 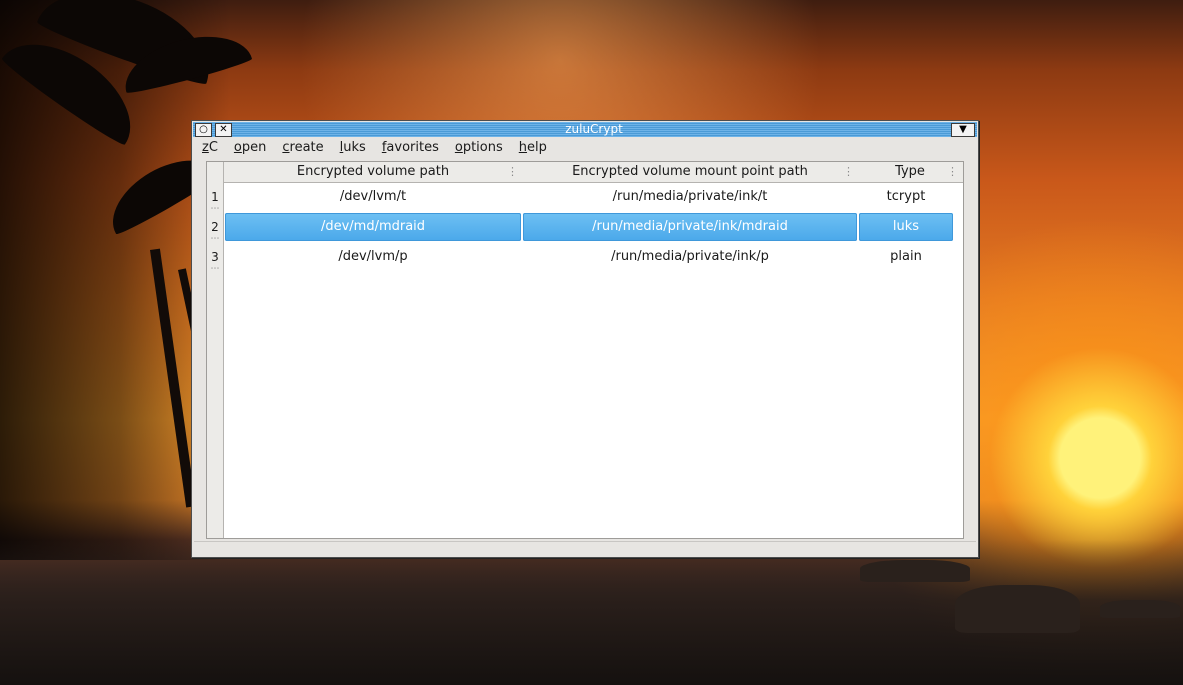 I want to click on row-number: 1, so click(x=215, y=197).